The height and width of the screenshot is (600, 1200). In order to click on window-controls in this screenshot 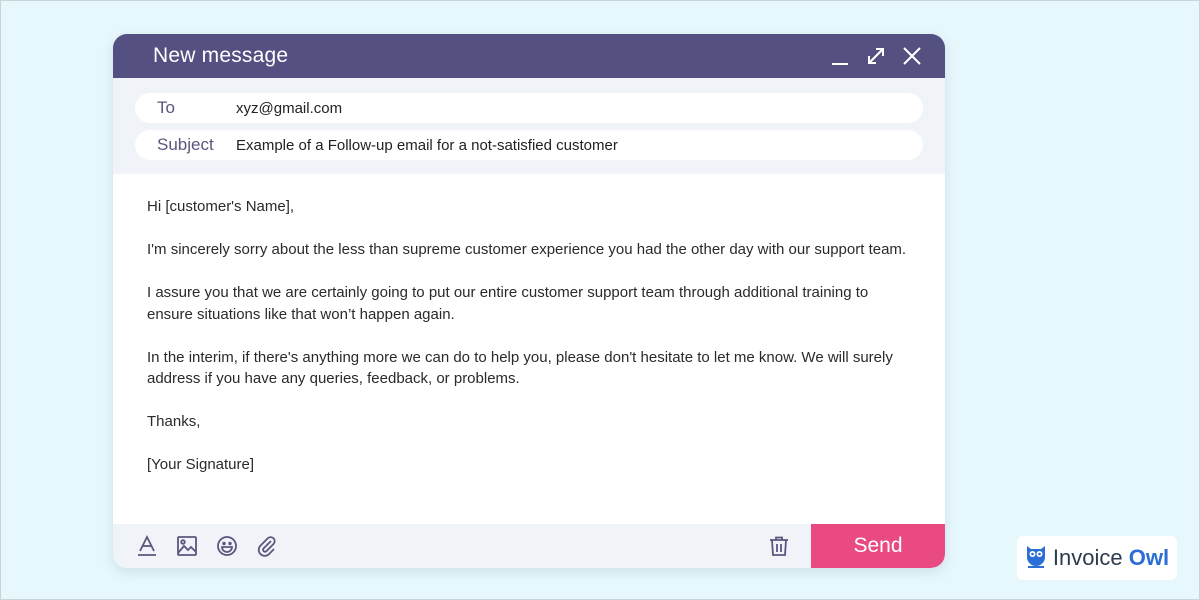, I will do `click(876, 56)`.